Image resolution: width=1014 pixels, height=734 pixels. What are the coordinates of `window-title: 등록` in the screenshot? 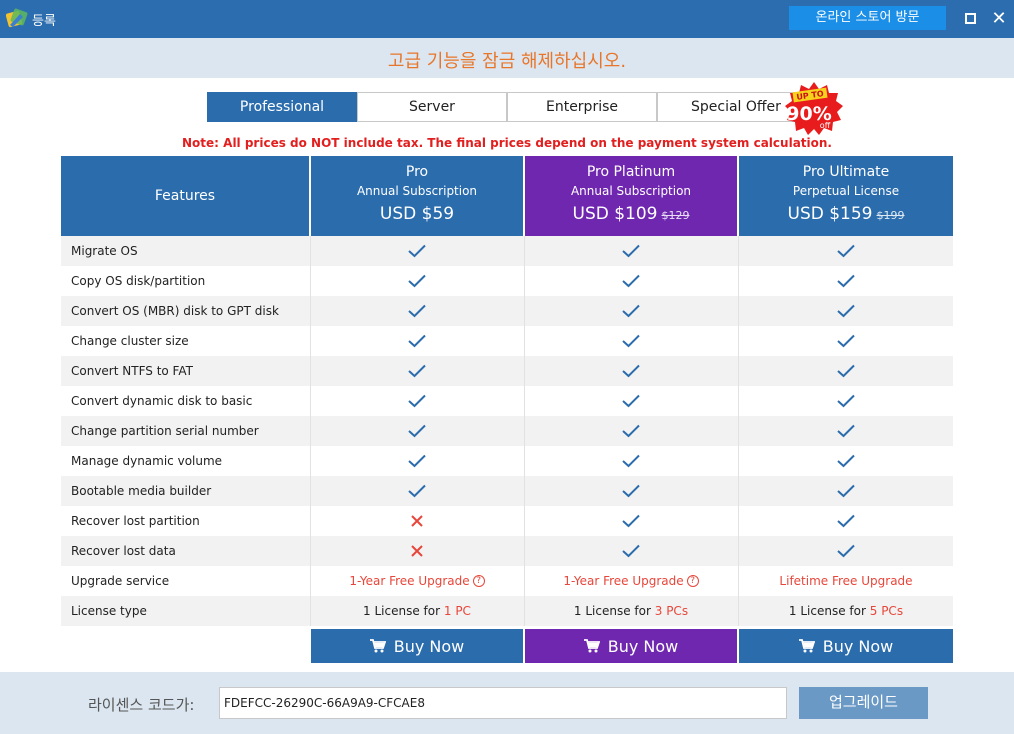 It's located at (44, 21).